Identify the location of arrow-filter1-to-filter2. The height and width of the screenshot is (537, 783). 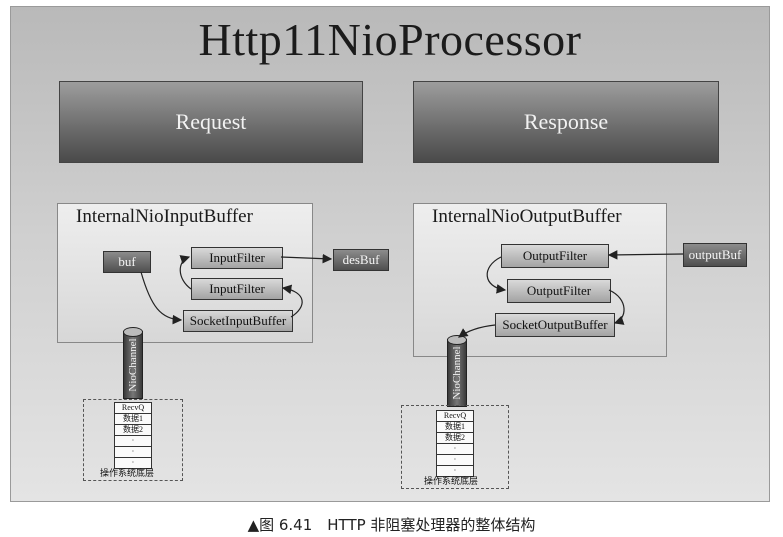
(496, 275).